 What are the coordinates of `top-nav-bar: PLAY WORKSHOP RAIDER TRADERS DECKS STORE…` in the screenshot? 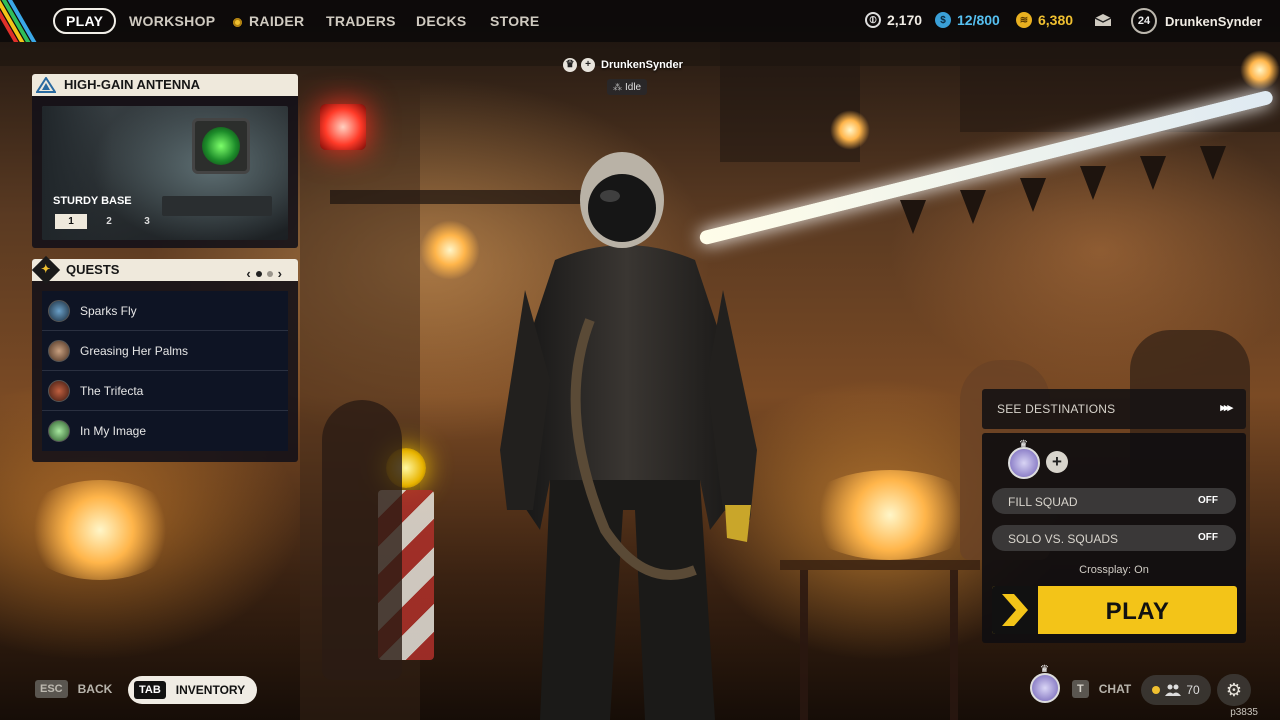 It's located at (640, 21).